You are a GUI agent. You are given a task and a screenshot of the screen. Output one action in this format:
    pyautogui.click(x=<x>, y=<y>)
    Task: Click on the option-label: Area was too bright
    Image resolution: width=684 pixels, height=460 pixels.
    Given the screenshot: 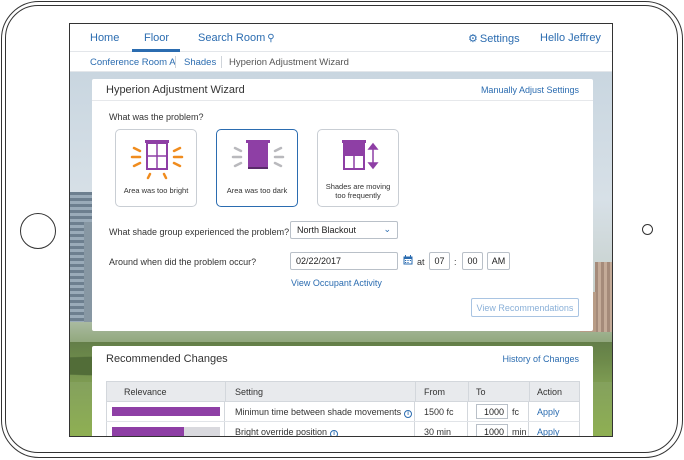 What is the action you would take?
    pyautogui.click(x=156, y=190)
    